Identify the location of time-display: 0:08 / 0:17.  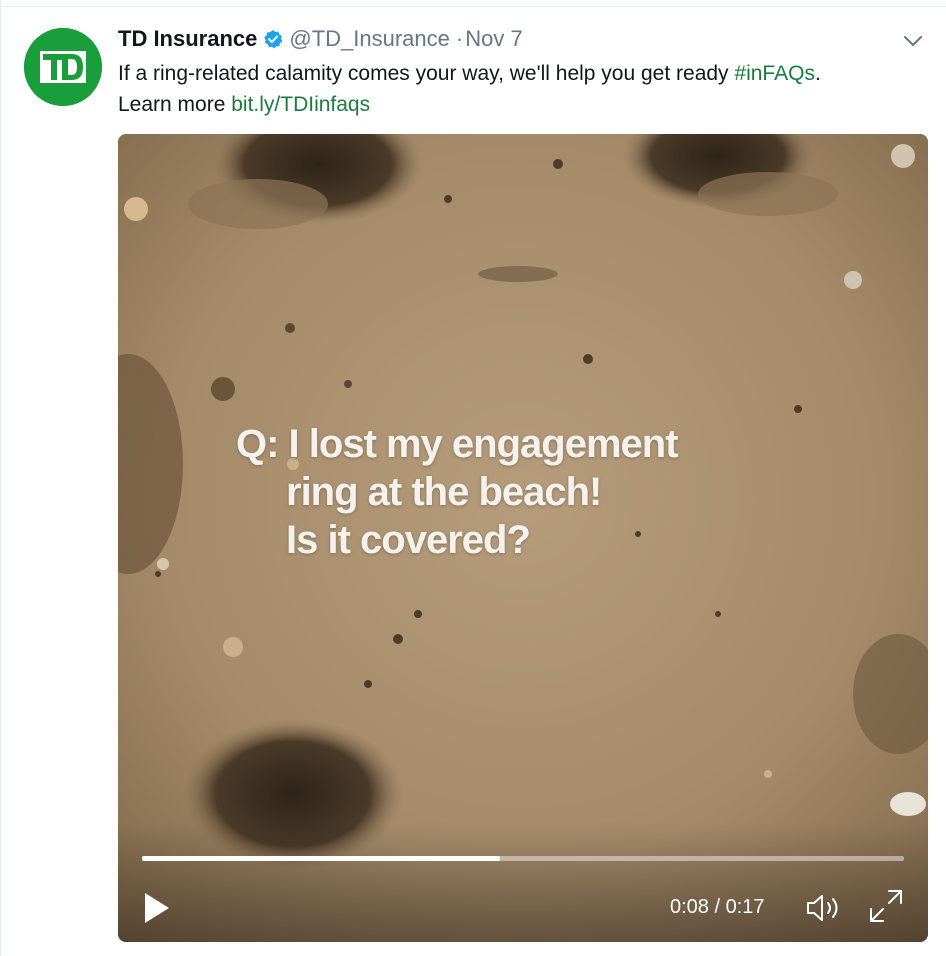
(717, 907).